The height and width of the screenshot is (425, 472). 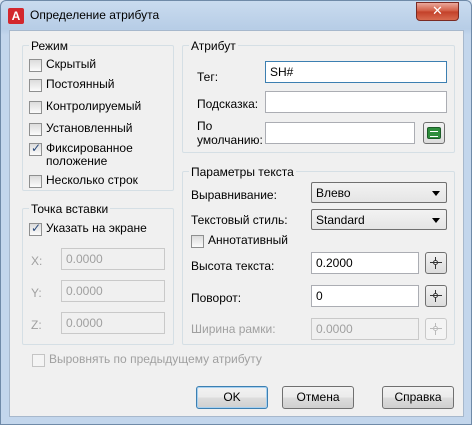 I want to click on text-height-field: 0.2000, so click(x=365, y=263).